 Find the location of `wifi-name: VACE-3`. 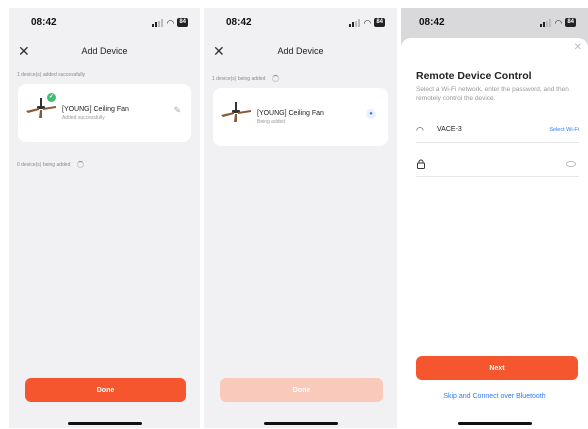

wifi-name: VACE-3 is located at coordinates (449, 129).